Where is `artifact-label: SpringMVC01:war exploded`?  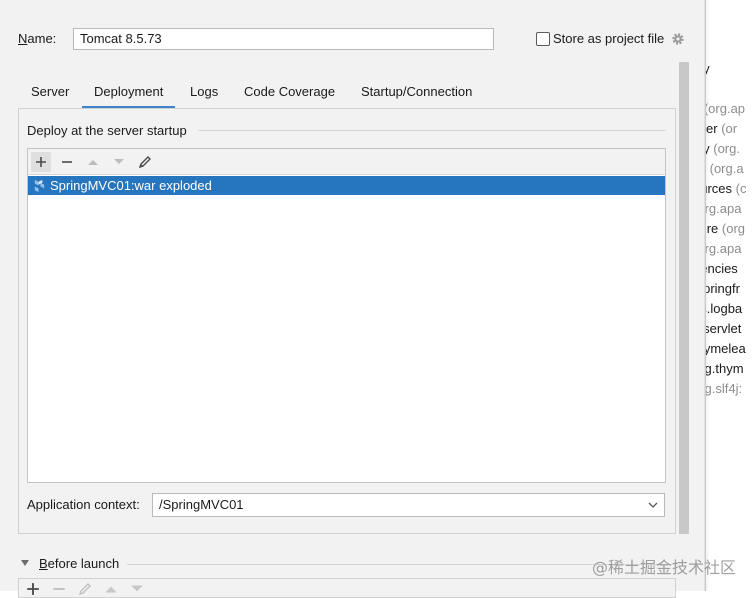 artifact-label: SpringMVC01:war exploded is located at coordinates (131, 185).